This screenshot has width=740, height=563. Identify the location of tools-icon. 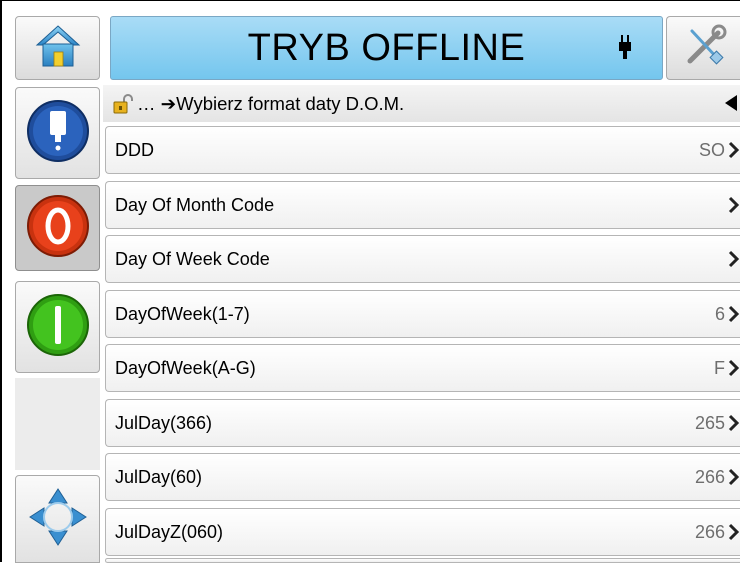
(705, 48).